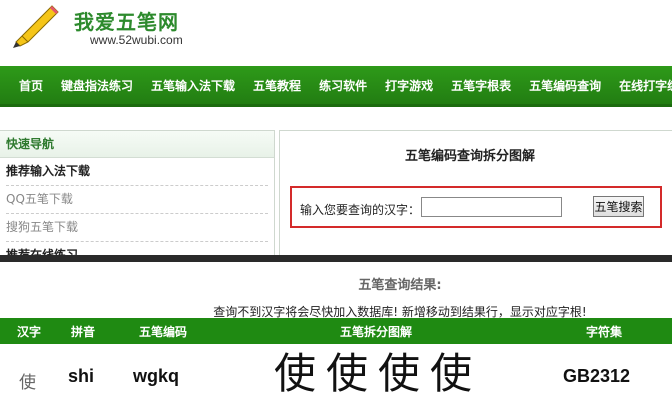  Describe the element at coordinates (81, 376) in the screenshot. I see `result-pinyin: shi` at that location.